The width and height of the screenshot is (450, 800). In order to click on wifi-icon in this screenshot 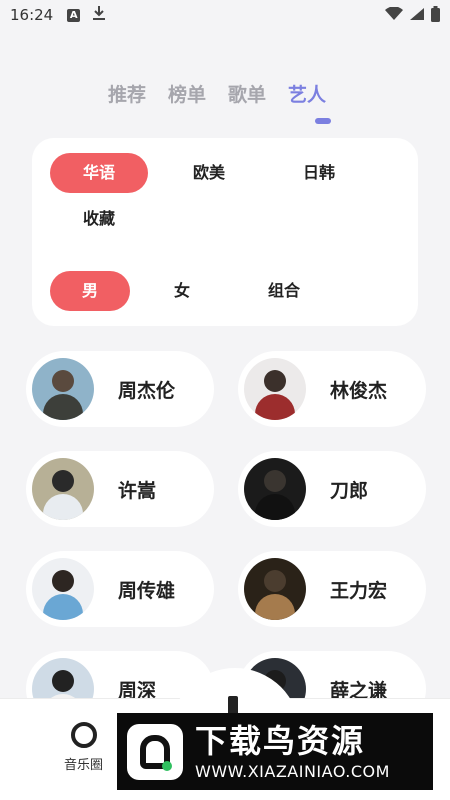, I will do `click(394, 15)`.